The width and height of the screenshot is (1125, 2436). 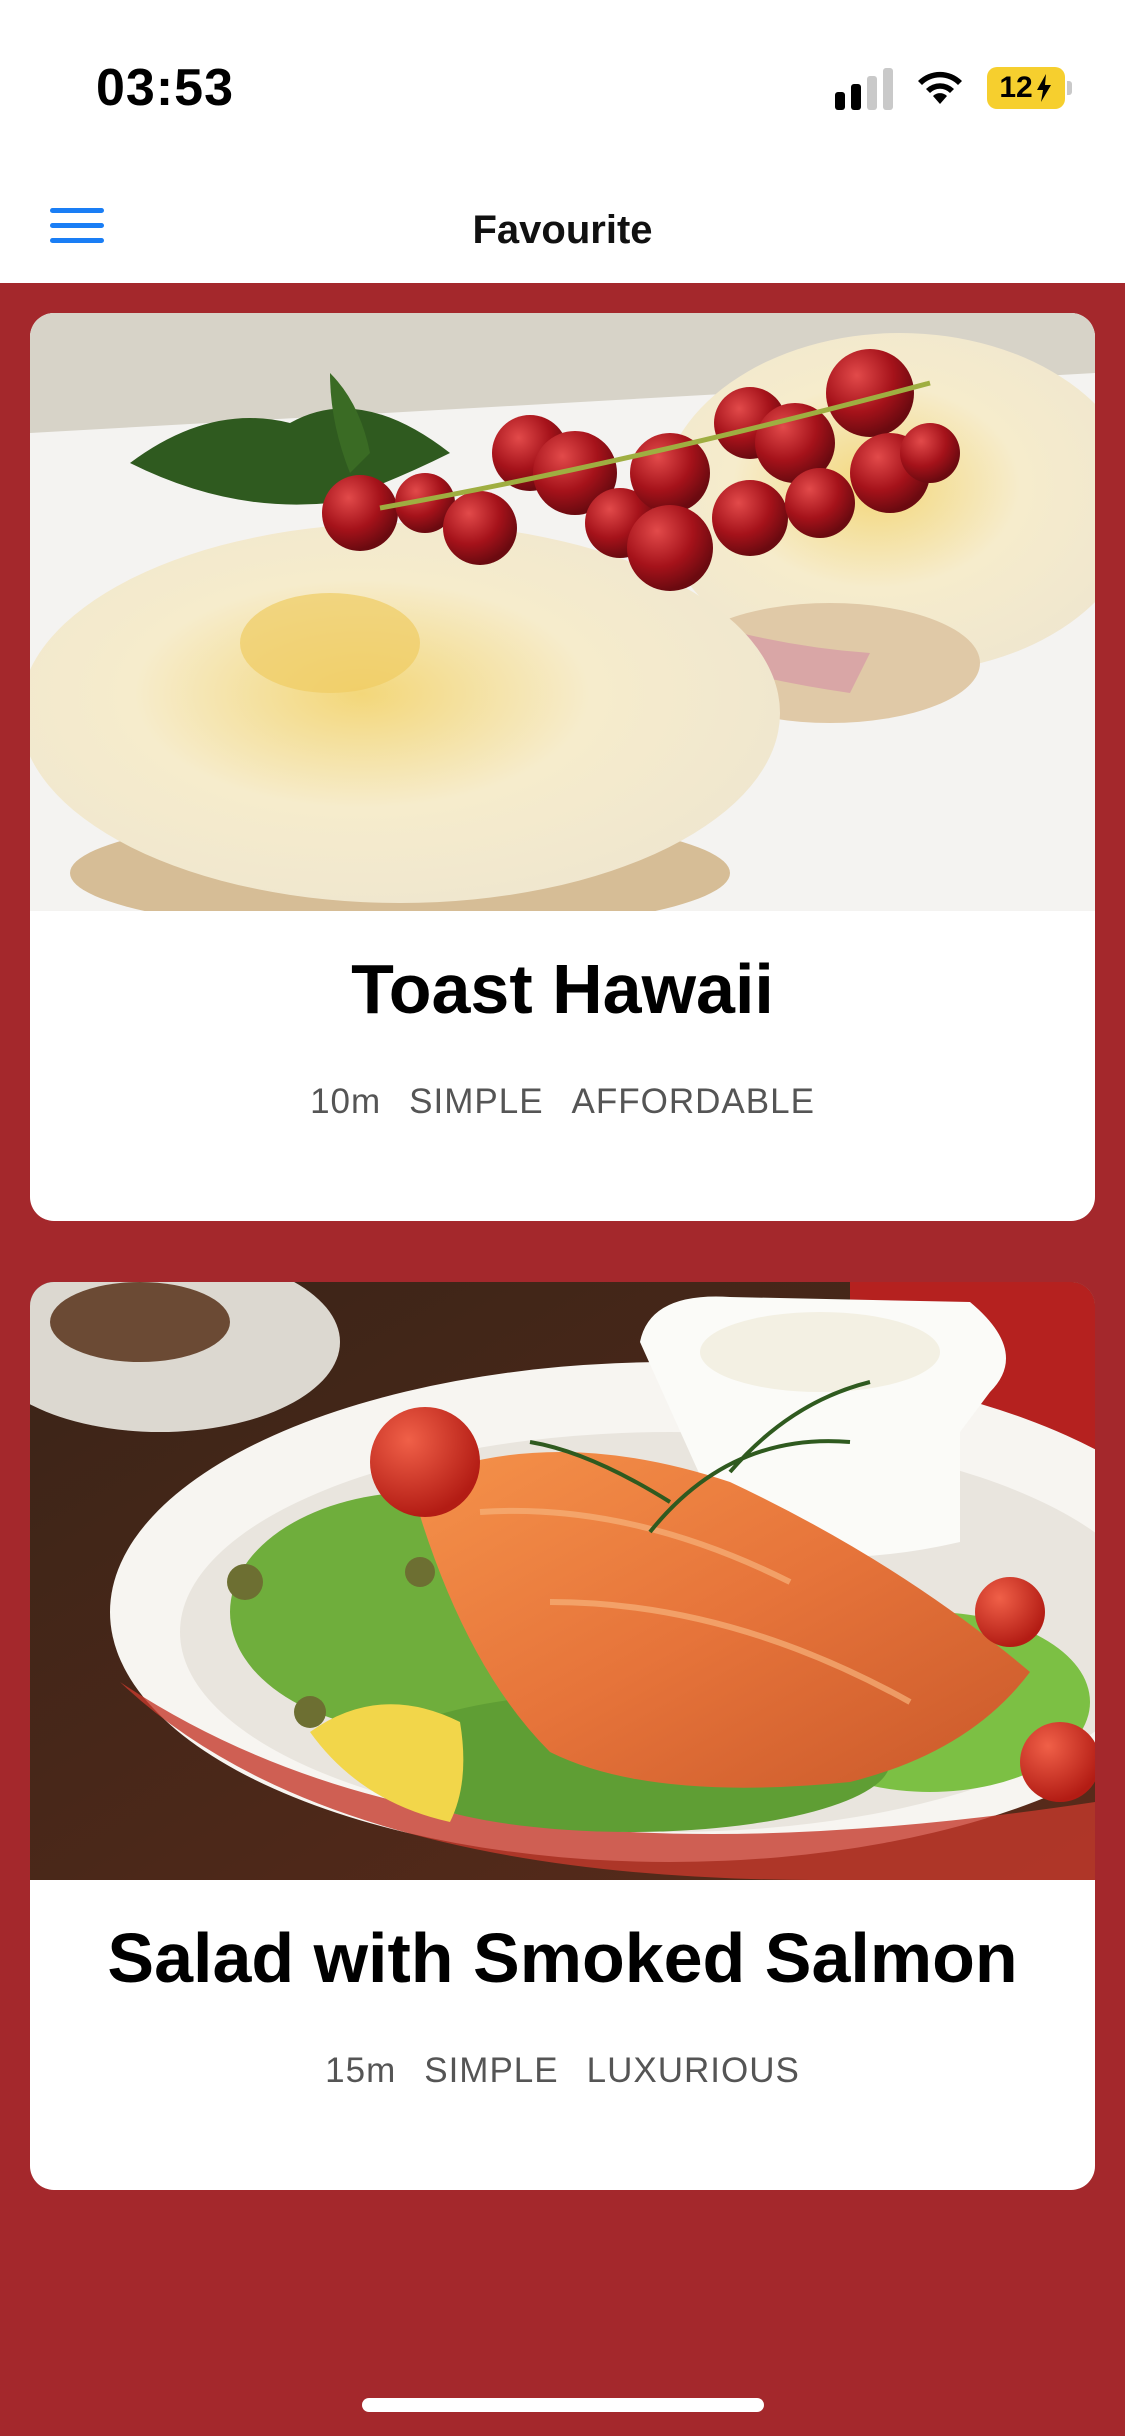 What do you see at coordinates (562, 230) in the screenshot?
I see `page-title: Favourite` at bounding box center [562, 230].